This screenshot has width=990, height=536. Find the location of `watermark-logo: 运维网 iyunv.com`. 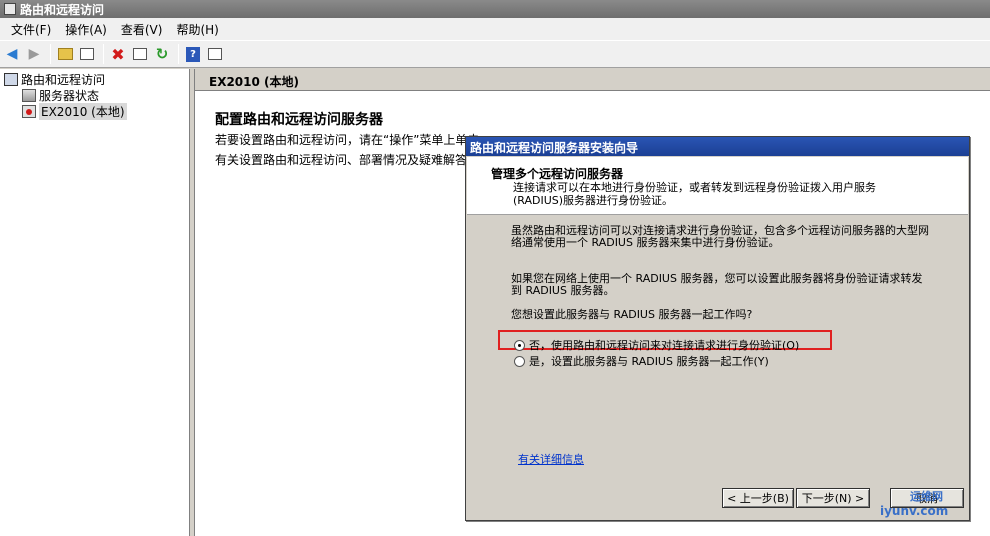

watermark-logo: 运维网 iyunv.com is located at coordinates (914, 503).